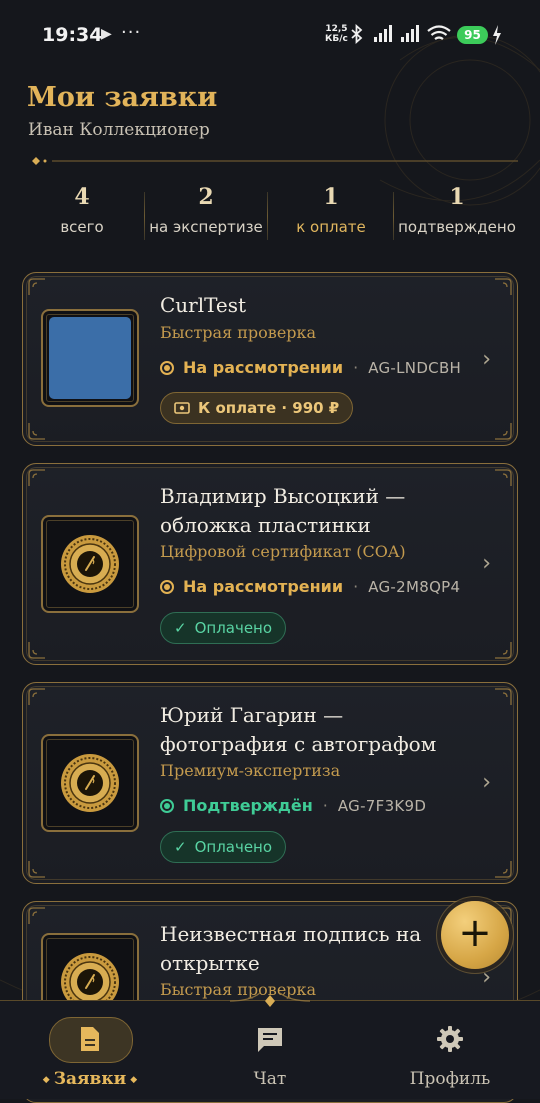  What do you see at coordinates (122, 97) in the screenshot?
I see `page-title: Мои заявки` at bounding box center [122, 97].